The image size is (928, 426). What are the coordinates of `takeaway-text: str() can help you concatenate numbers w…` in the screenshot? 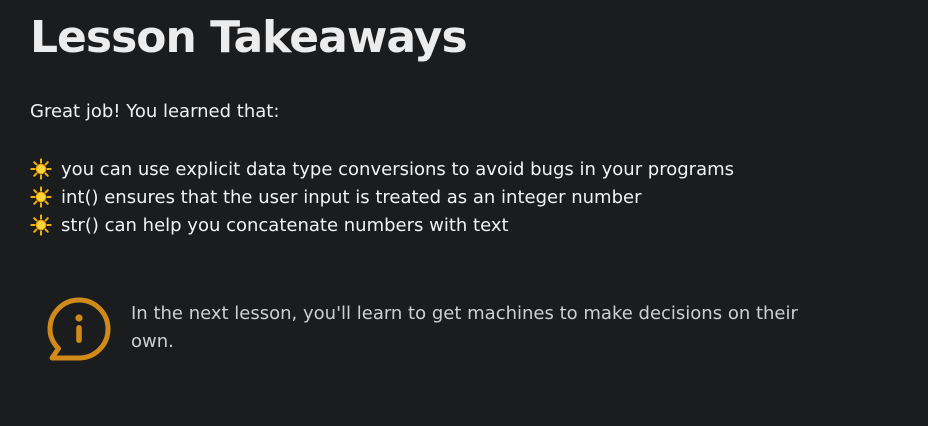 It's located at (285, 225).